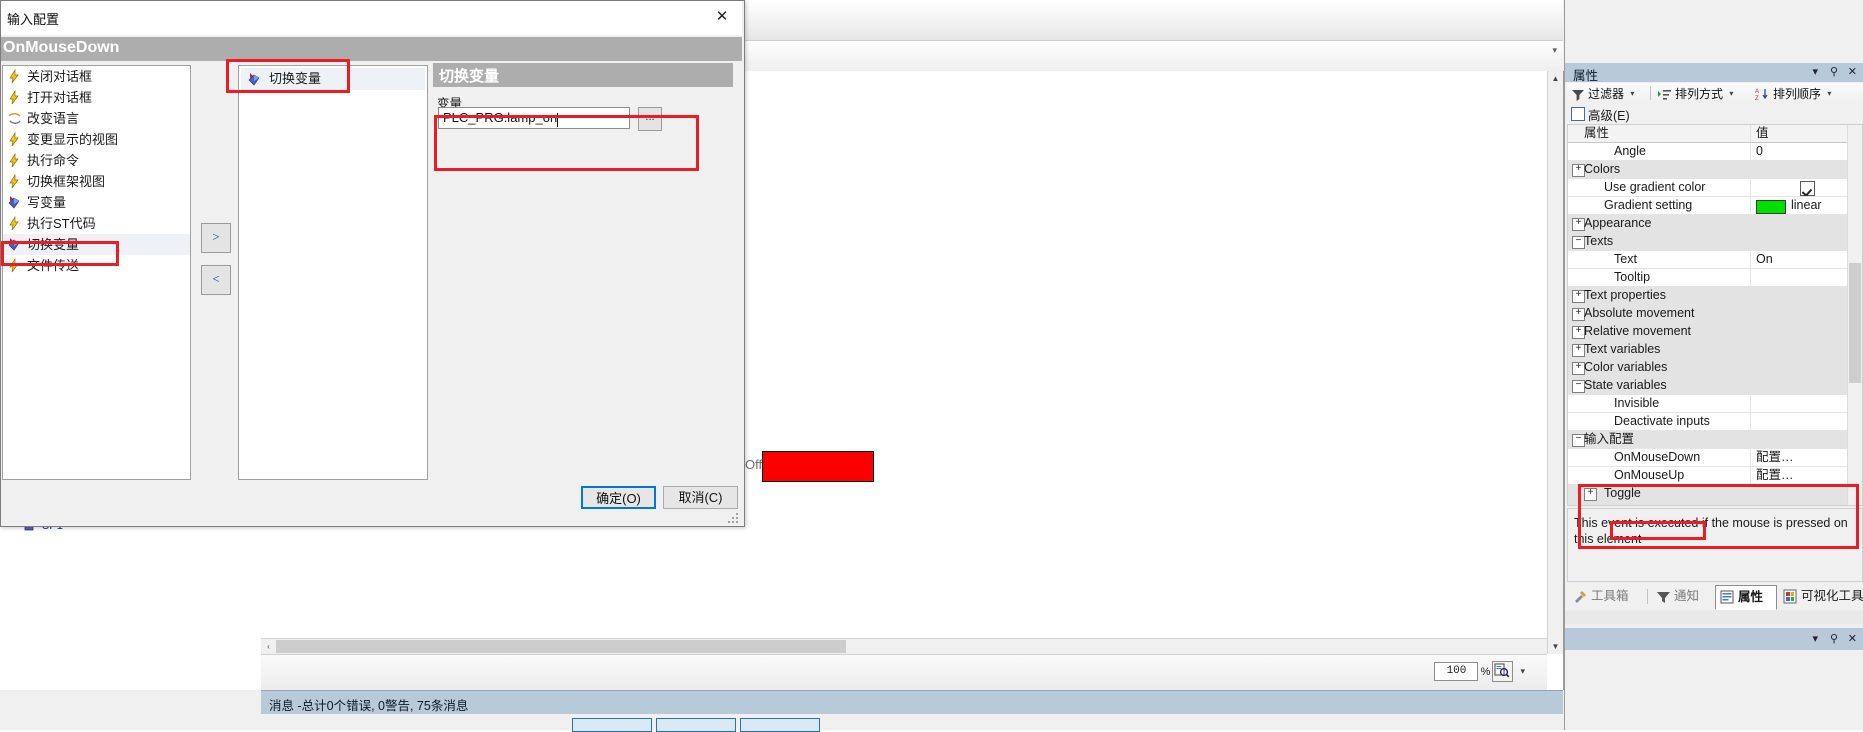  I want to click on property-name: Text variables, so click(1622, 349).